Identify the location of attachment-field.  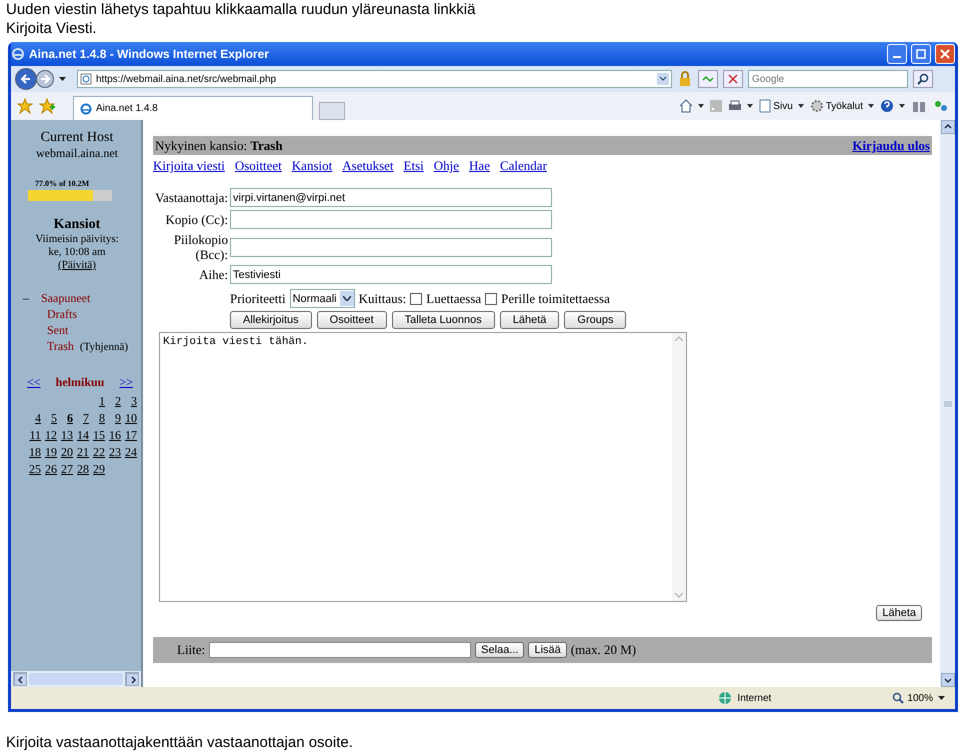
(340, 650).